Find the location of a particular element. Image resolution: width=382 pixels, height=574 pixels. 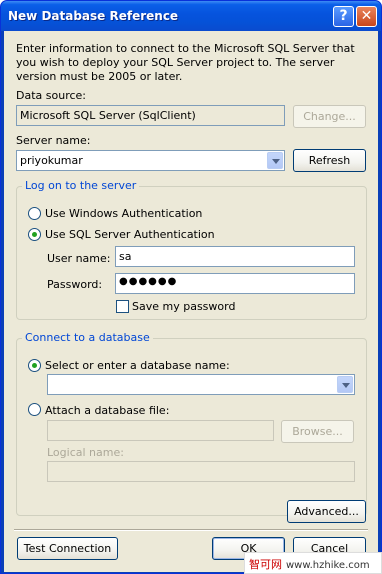

separator is located at coordinates (191, 530).